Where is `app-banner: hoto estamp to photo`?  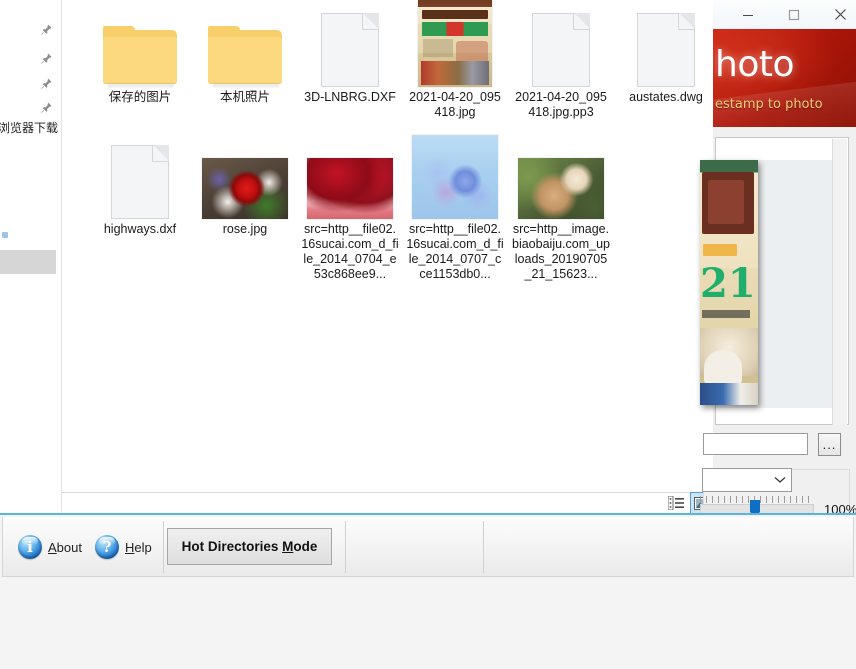 app-banner: hoto estamp to photo is located at coordinates (784, 78).